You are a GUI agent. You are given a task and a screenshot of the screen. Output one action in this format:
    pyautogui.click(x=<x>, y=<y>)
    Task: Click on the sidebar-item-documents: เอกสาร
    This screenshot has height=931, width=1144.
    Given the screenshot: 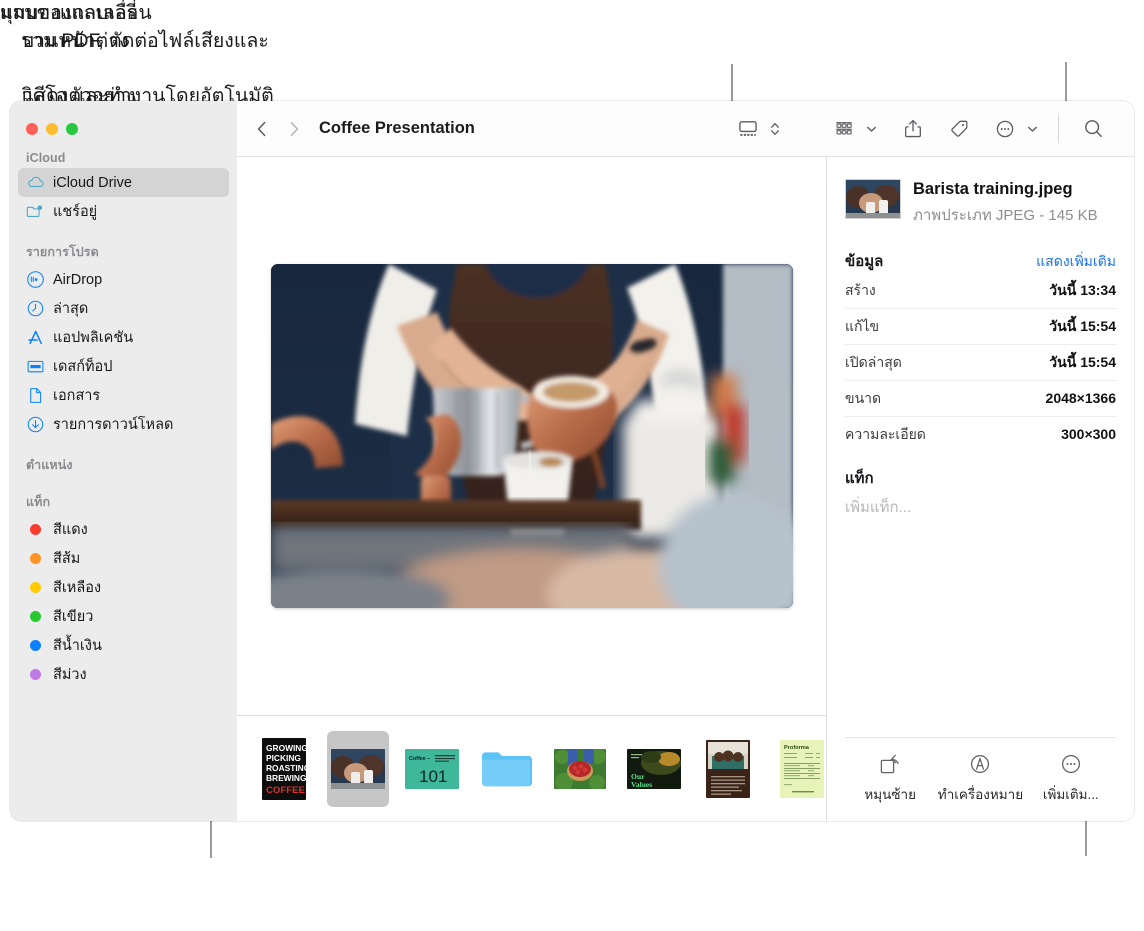 What is the action you would take?
    pyautogui.click(x=123, y=395)
    